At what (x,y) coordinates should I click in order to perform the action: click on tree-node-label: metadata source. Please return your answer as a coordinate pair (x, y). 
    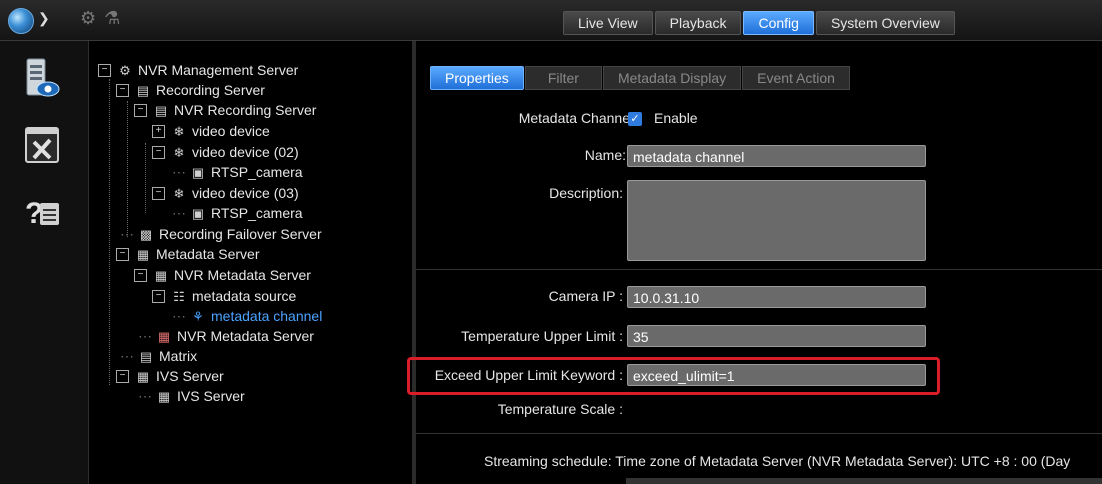
    Looking at the image, I should click on (244, 296).